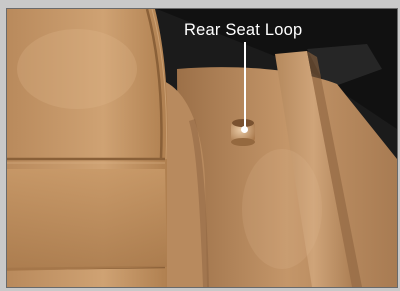 The width and height of the screenshot is (400, 291). I want to click on rear-seat-loop-label: Rear Seat Loop, so click(243, 30).